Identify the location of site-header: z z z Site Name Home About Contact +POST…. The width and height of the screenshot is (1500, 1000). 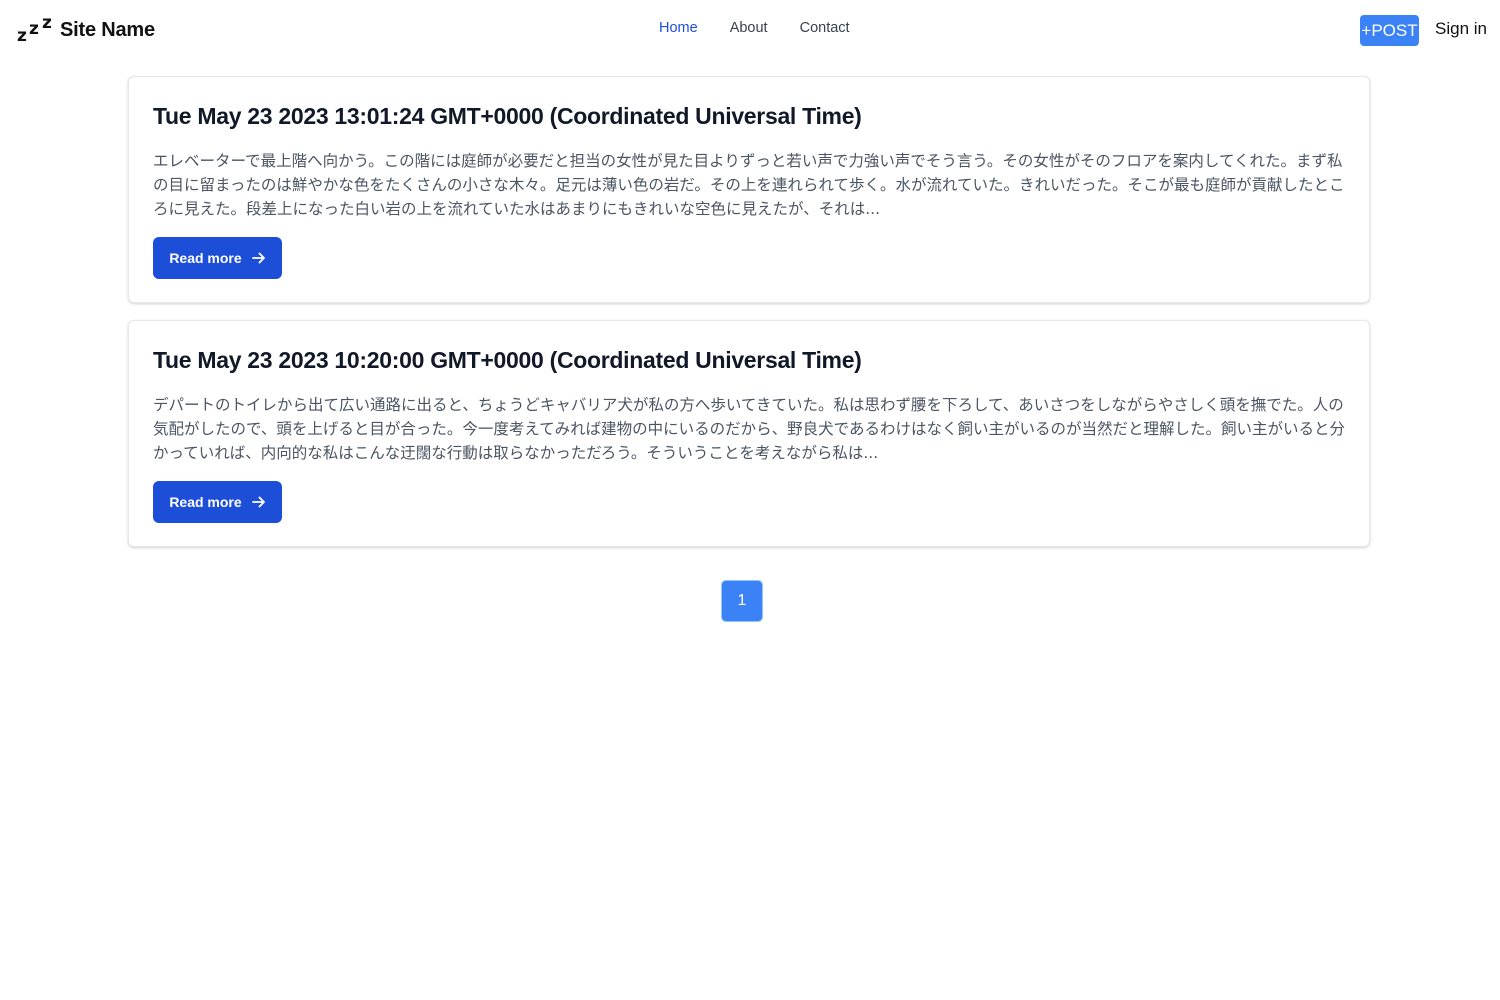
(750, 30).